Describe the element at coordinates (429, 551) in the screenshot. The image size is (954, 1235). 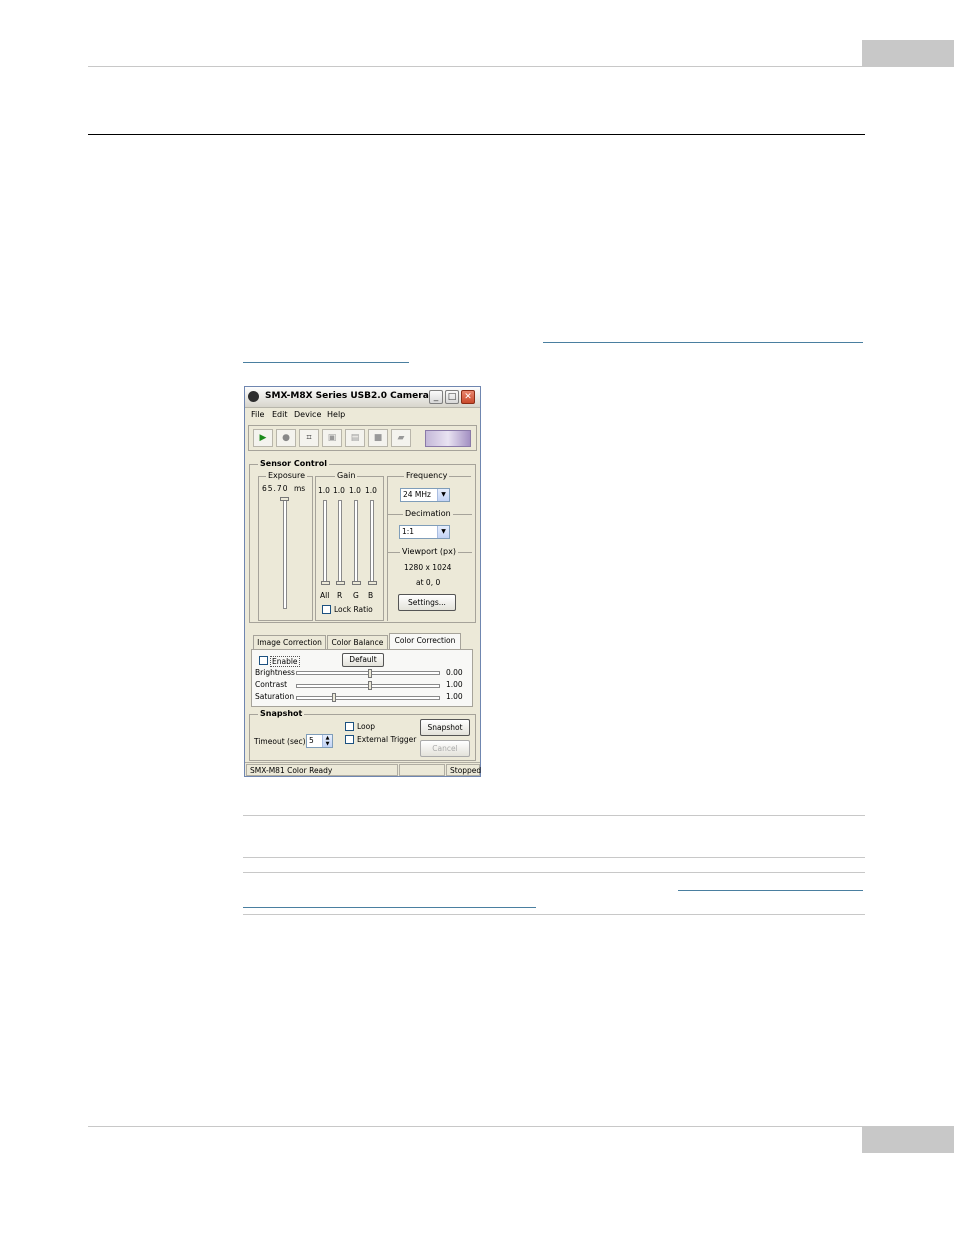
I see `viewport-label: Viewport (px)` at that location.